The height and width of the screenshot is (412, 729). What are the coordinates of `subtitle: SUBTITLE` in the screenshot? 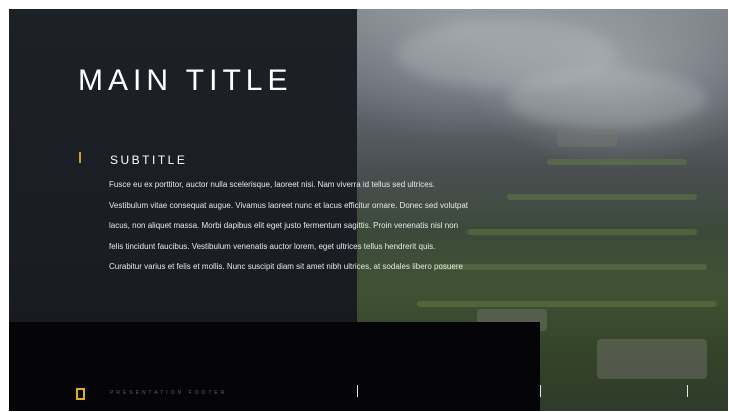 It's located at (149, 160).